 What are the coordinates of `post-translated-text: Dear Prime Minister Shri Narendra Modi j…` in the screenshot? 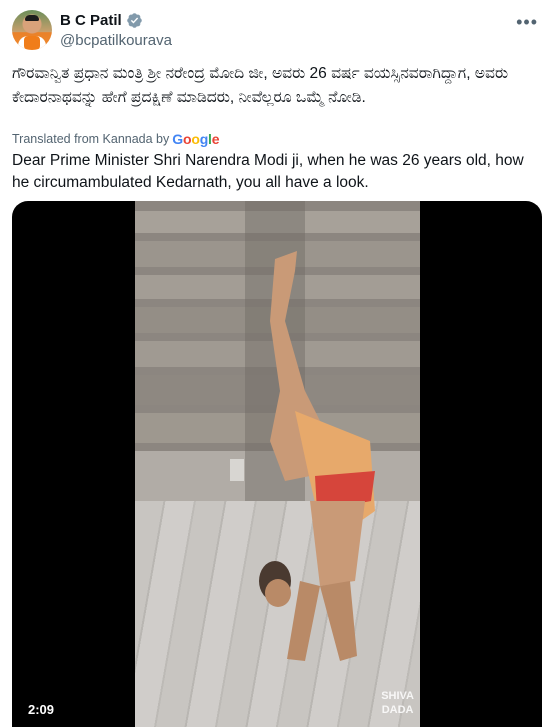 It's located at (268, 171).